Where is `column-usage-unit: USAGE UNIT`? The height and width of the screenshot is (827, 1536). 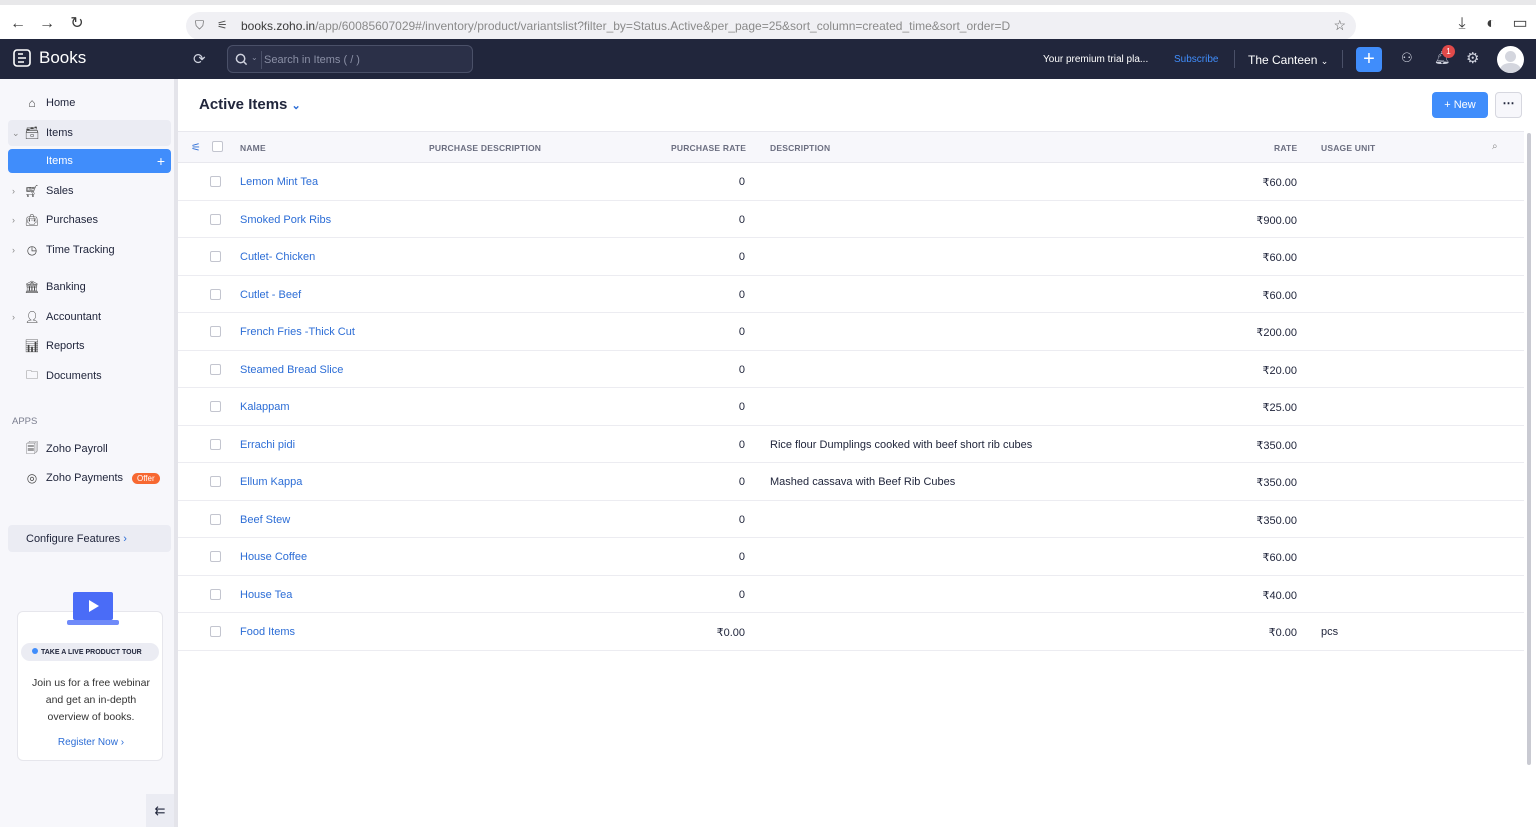
column-usage-unit: USAGE UNIT is located at coordinates (1348, 148).